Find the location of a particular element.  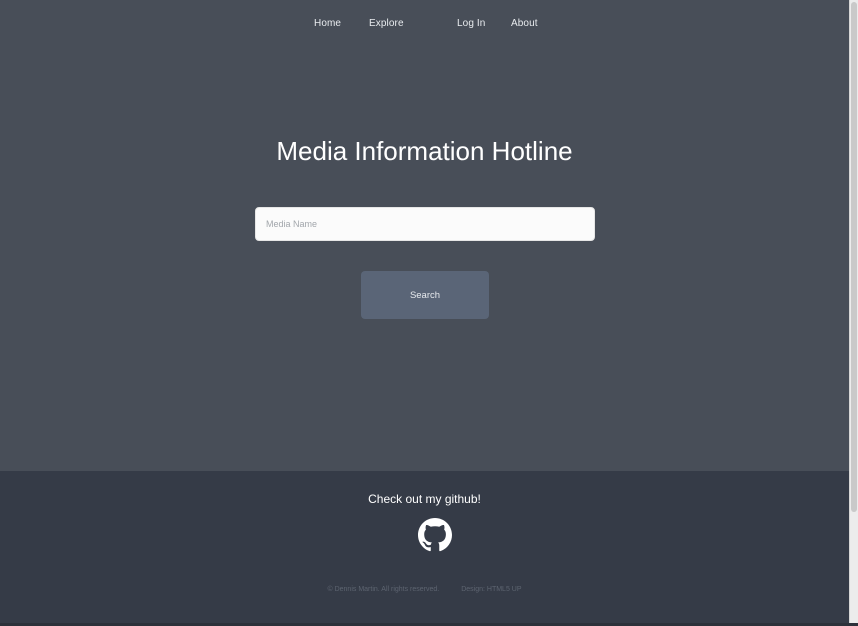

github-icon is located at coordinates (435, 535).